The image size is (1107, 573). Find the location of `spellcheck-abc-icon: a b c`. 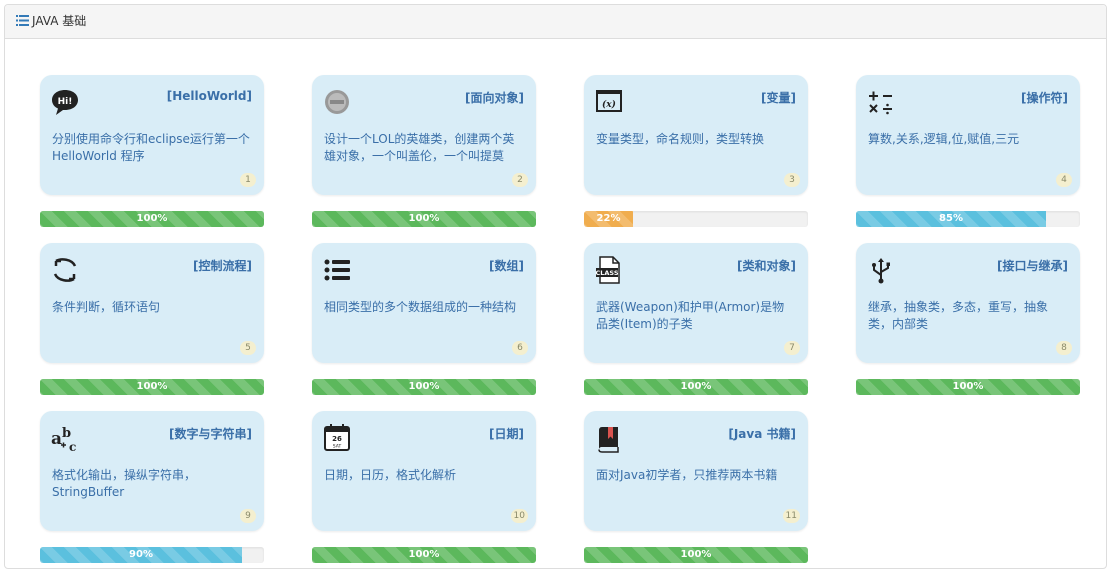

spellcheck-abc-icon: a b c is located at coordinates (63, 439).